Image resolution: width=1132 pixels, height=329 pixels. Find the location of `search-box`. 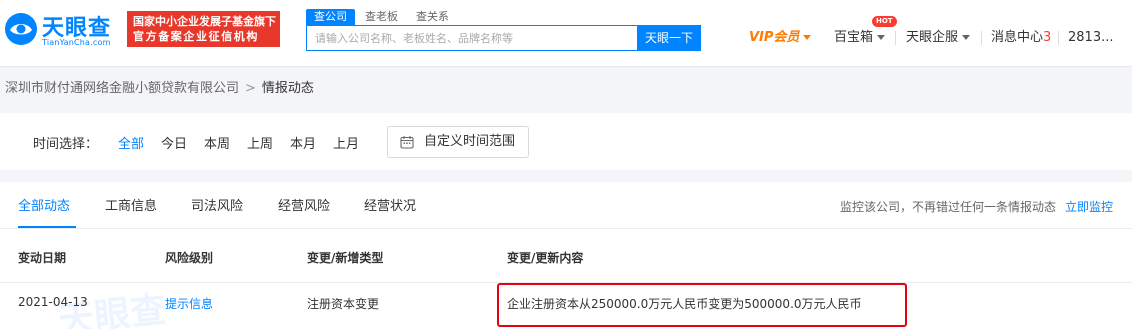

search-box is located at coordinates (472, 38).